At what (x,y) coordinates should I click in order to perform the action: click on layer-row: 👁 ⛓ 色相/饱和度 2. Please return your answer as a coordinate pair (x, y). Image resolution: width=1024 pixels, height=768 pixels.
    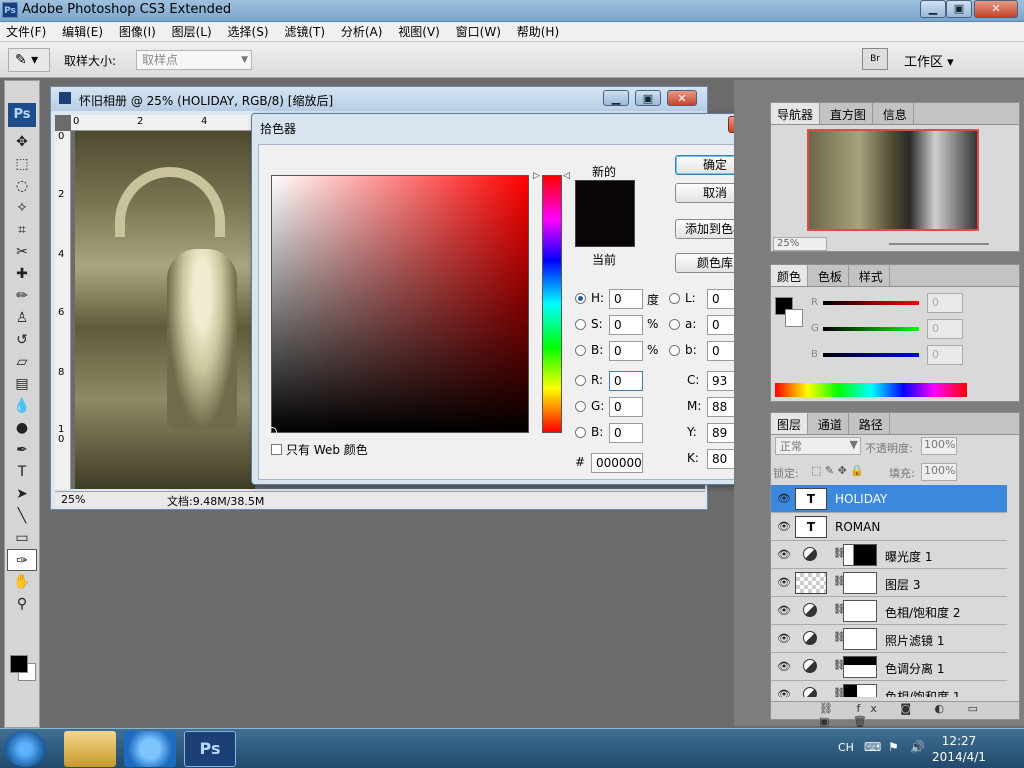
    Looking at the image, I should click on (889, 611).